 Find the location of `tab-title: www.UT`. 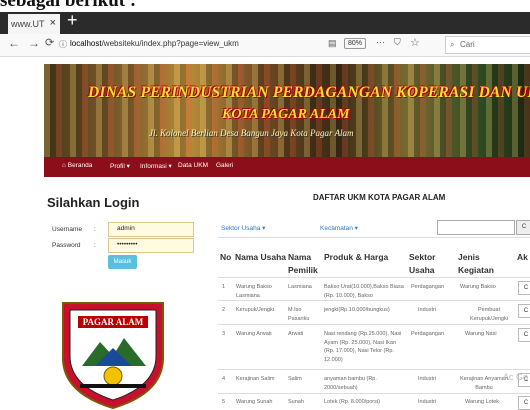

tab-title: www.UT is located at coordinates (28, 24).